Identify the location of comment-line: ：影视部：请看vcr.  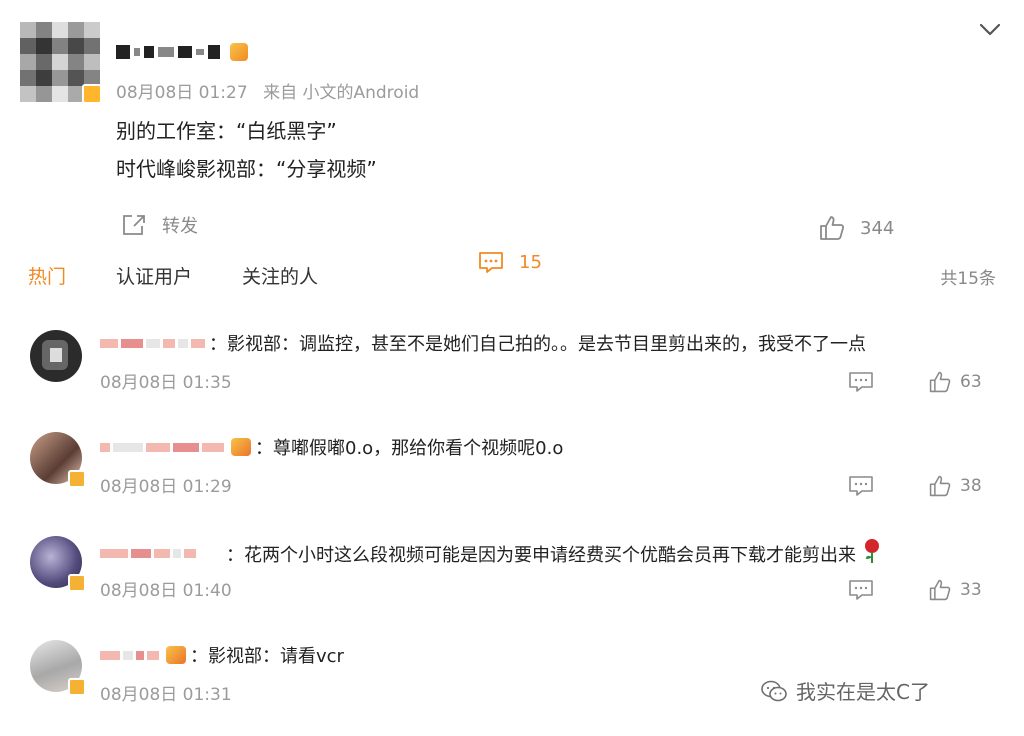
(222, 655).